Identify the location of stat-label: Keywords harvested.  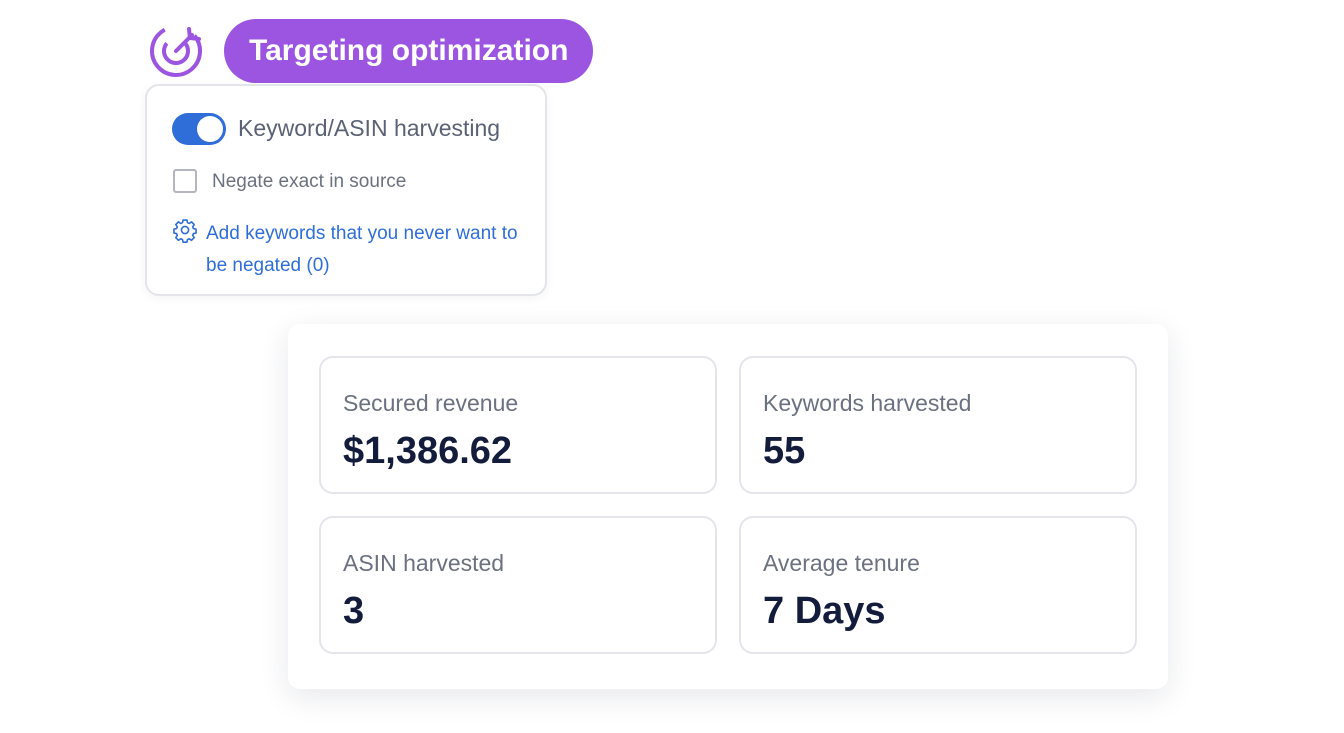
(867, 403).